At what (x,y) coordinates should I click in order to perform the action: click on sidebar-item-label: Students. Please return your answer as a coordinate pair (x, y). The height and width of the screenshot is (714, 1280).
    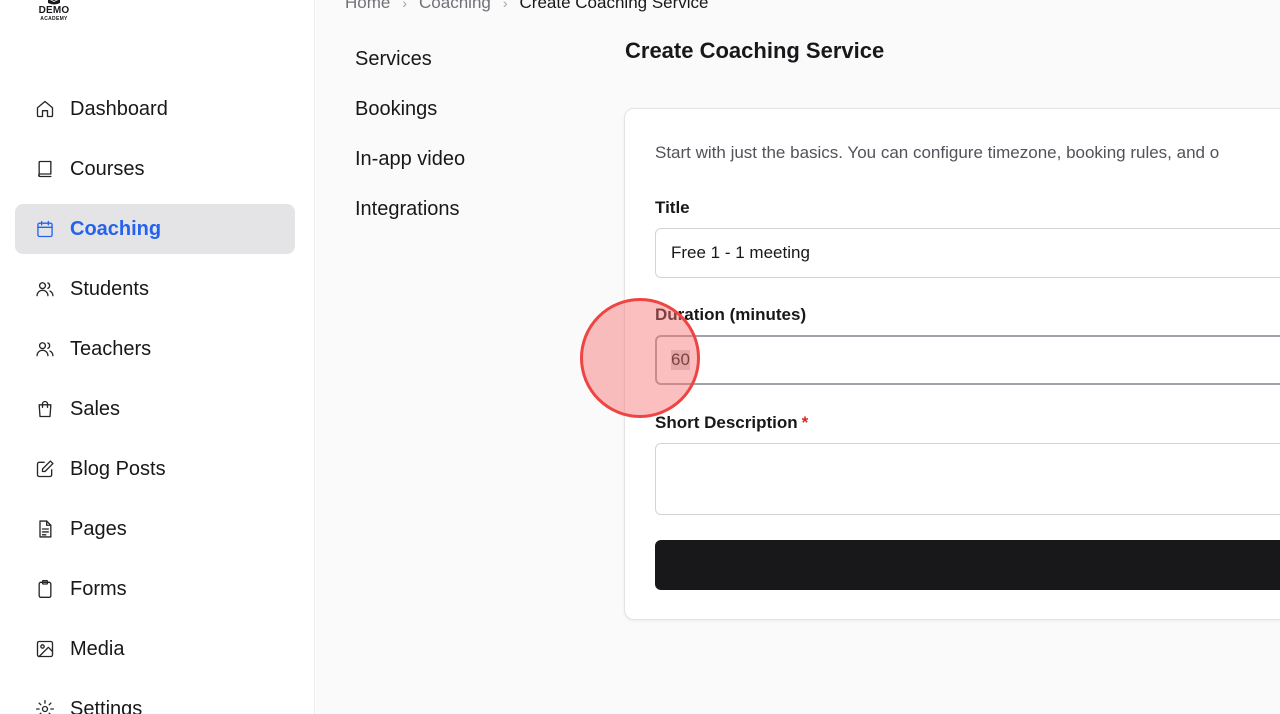
    Looking at the image, I should click on (109, 288).